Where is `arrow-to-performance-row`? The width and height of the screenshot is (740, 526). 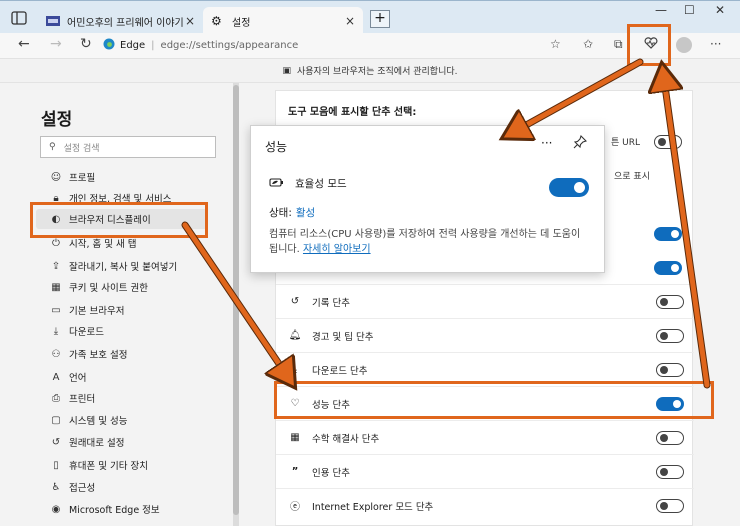 arrow-to-performance-row is located at coordinates (236, 301).